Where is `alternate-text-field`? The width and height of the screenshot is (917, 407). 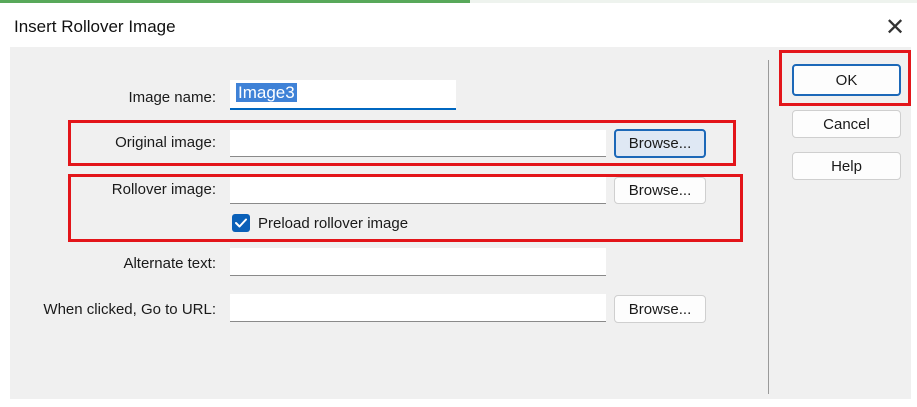
alternate-text-field is located at coordinates (418, 262).